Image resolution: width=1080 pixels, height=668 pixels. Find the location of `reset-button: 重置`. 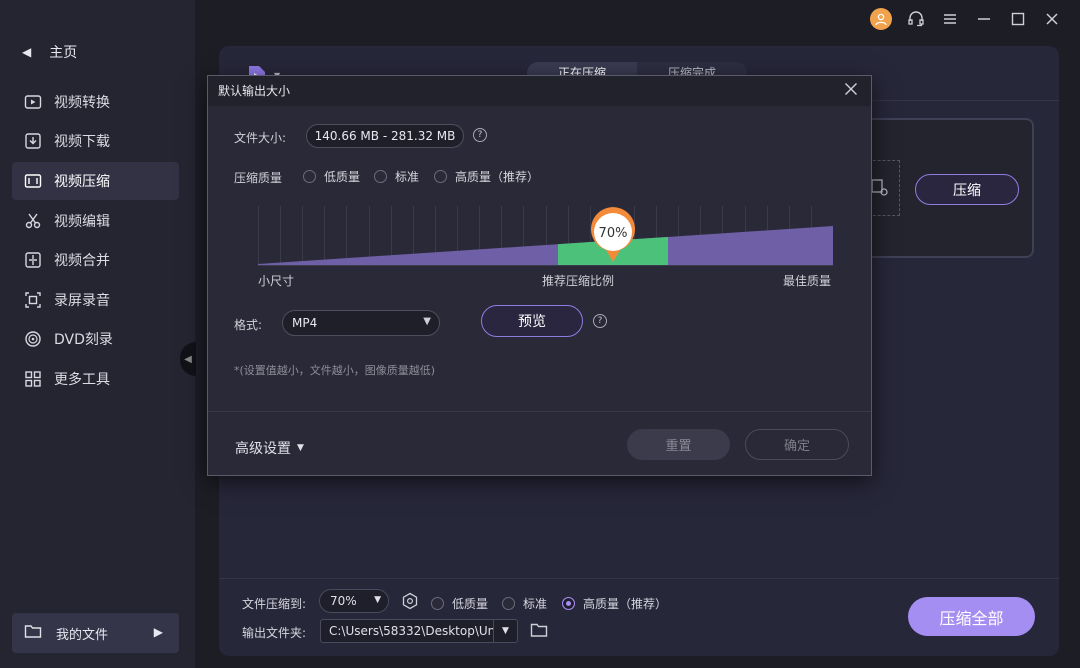

reset-button: 重置 is located at coordinates (678, 444).